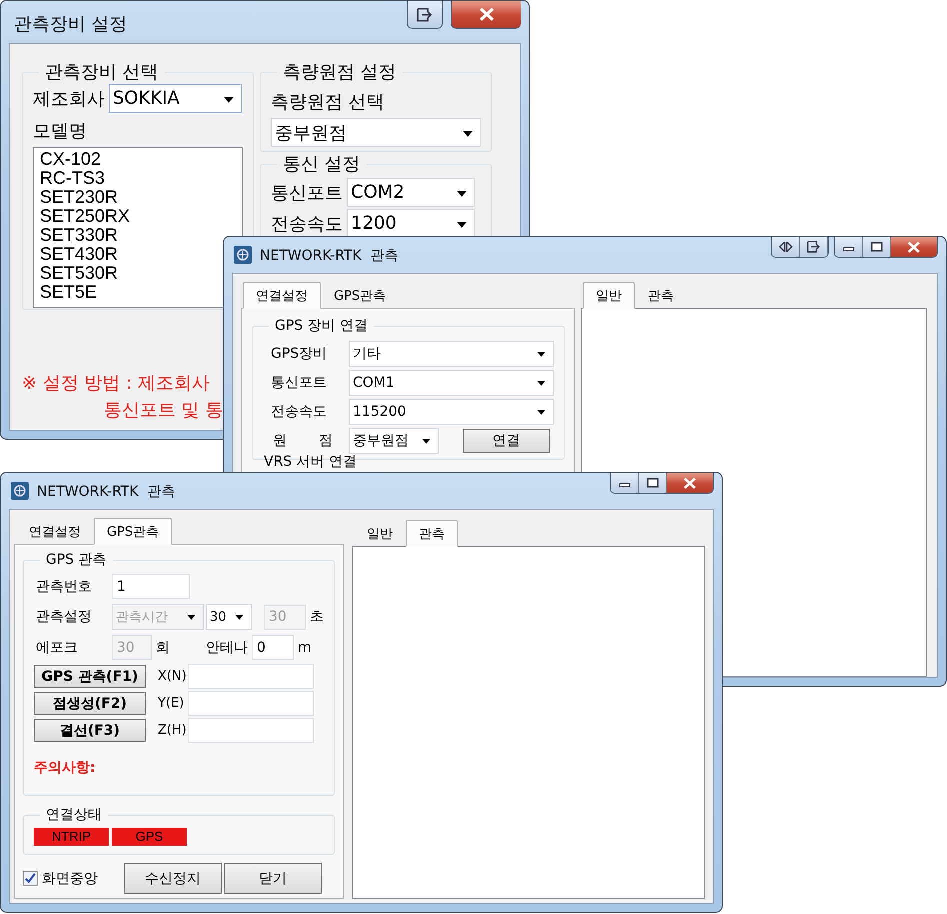 The image size is (947, 914). Describe the element at coordinates (85, 216) in the screenshot. I see `list-item: SET250RX` at that location.